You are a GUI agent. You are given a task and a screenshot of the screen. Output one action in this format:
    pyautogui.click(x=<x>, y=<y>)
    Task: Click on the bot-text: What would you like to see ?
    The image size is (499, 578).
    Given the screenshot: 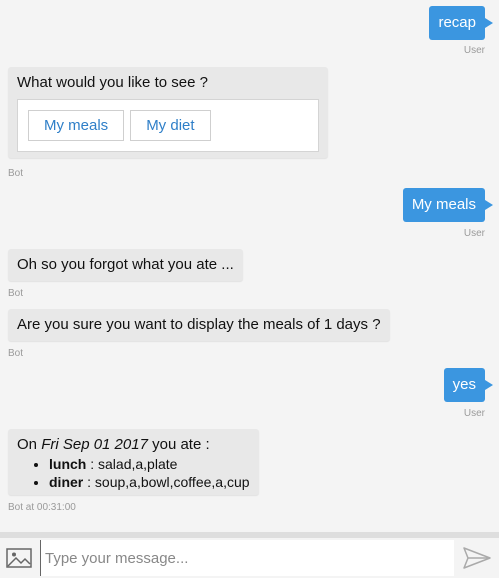 What is the action you would take?
    pyautogui.click(x=112, y=82)
    